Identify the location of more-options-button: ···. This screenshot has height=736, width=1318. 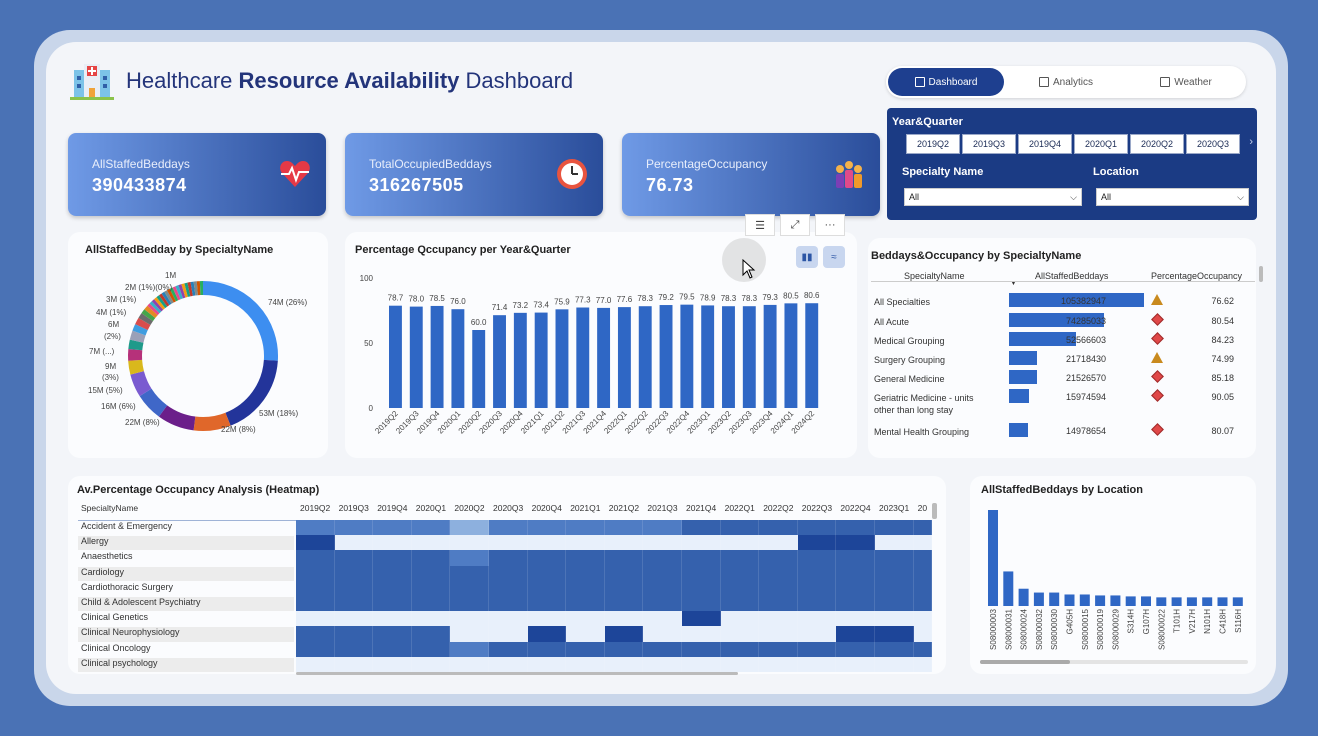
(830, 225).